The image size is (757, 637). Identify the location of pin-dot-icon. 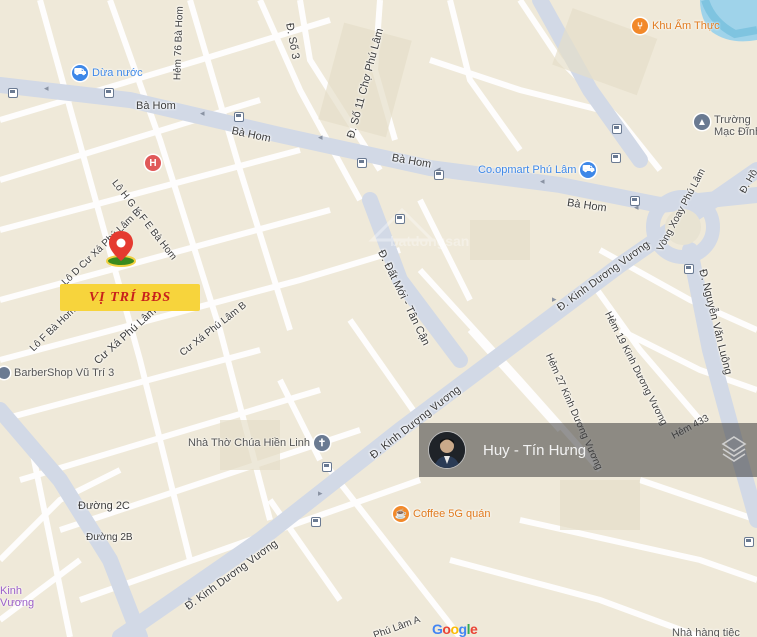
(5, 373).